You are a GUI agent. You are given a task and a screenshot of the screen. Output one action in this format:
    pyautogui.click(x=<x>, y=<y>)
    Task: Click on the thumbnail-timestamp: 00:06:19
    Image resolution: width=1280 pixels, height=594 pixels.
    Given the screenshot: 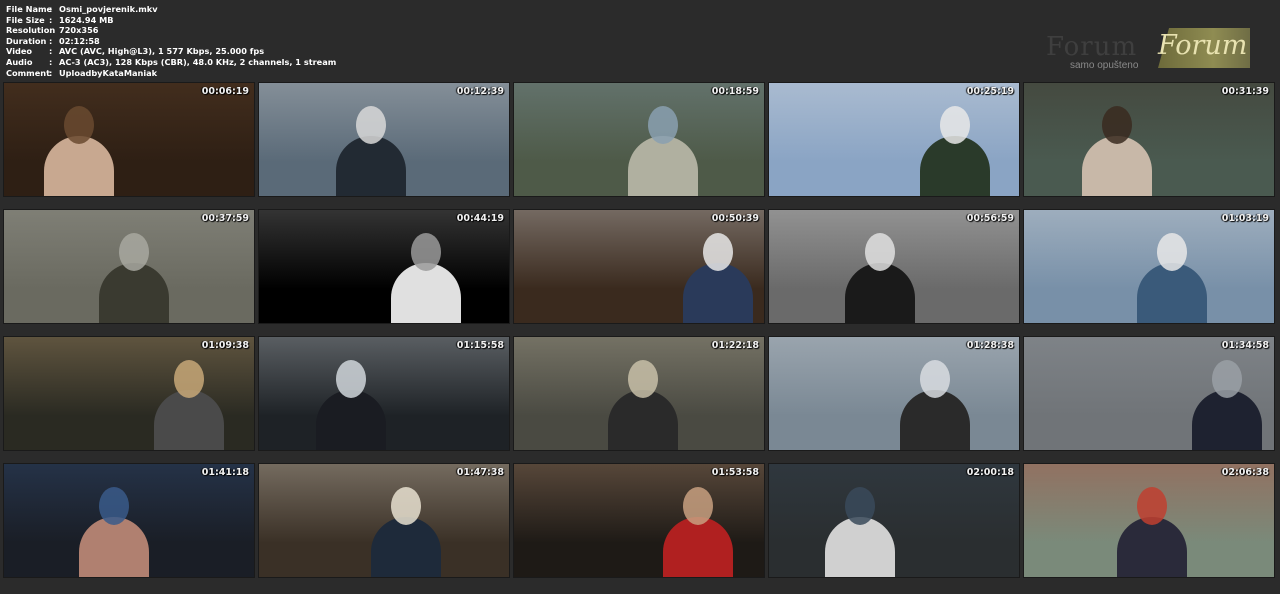 What is the action you would take?
    pyautogui.click(x=225, y=91)
    